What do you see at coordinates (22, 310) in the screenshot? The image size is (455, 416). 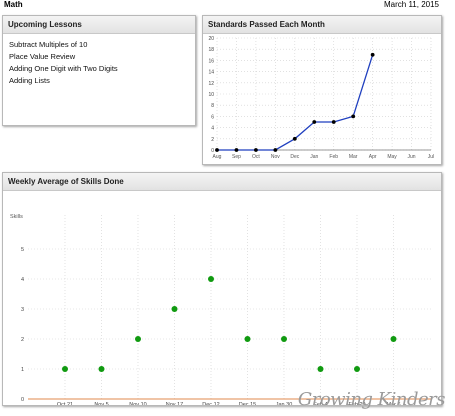 I see `y-tick-label: 3` at bounding box center [22, 310].